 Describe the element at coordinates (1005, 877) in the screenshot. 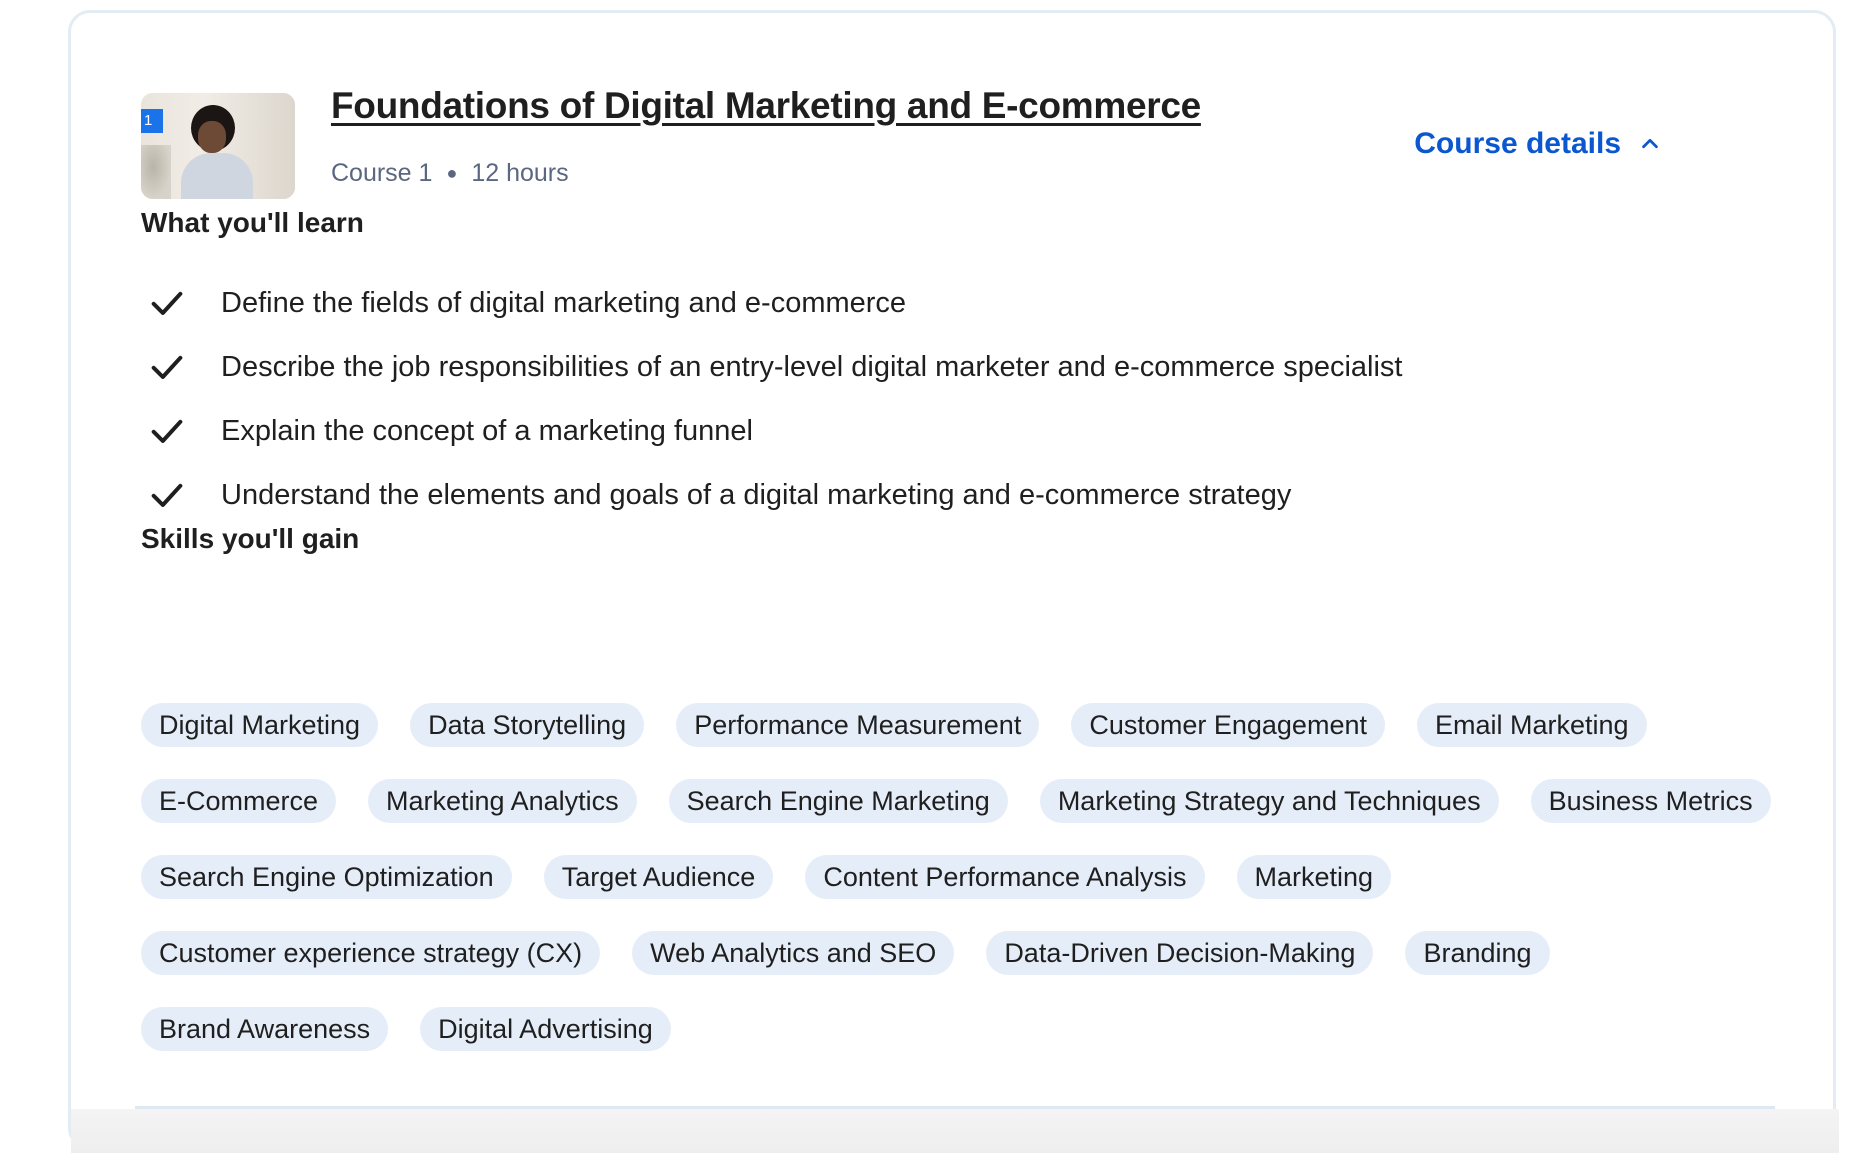

I see `skill-chip: Content Performance Analysis` at that location.